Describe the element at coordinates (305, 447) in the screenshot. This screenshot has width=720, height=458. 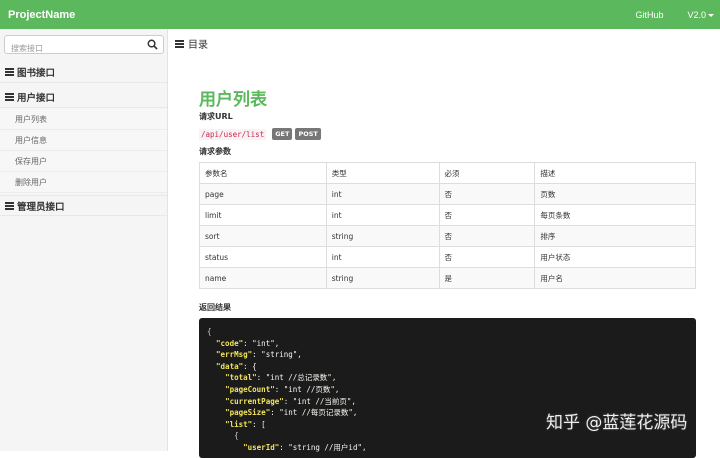
I see `code-line: "userId": "string //用户id",` at that location.